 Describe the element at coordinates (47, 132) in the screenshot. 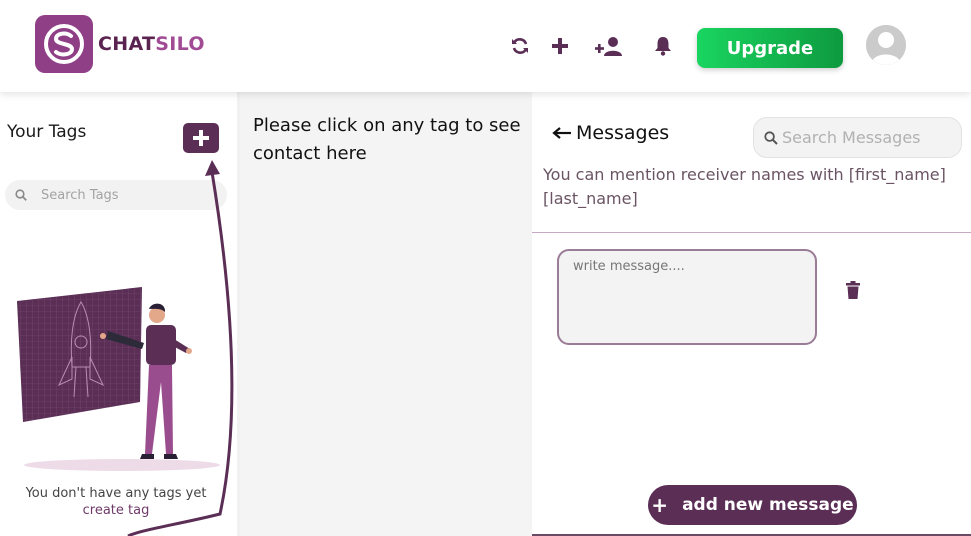

I see `tags-title: Your Tags` at that location.